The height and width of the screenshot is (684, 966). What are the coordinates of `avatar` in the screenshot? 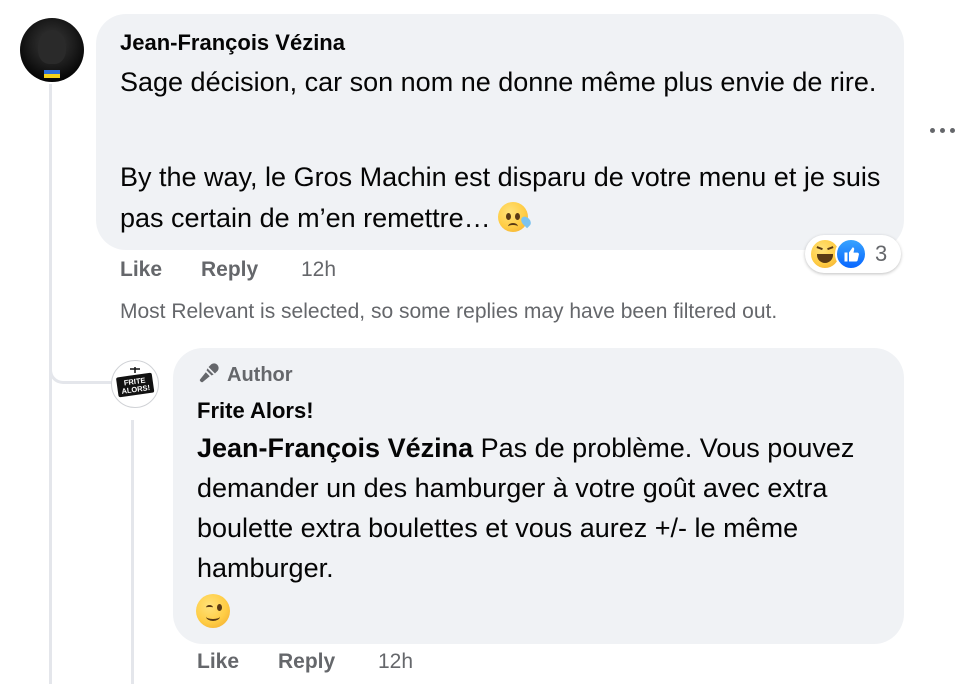 It's located at (52, 50).